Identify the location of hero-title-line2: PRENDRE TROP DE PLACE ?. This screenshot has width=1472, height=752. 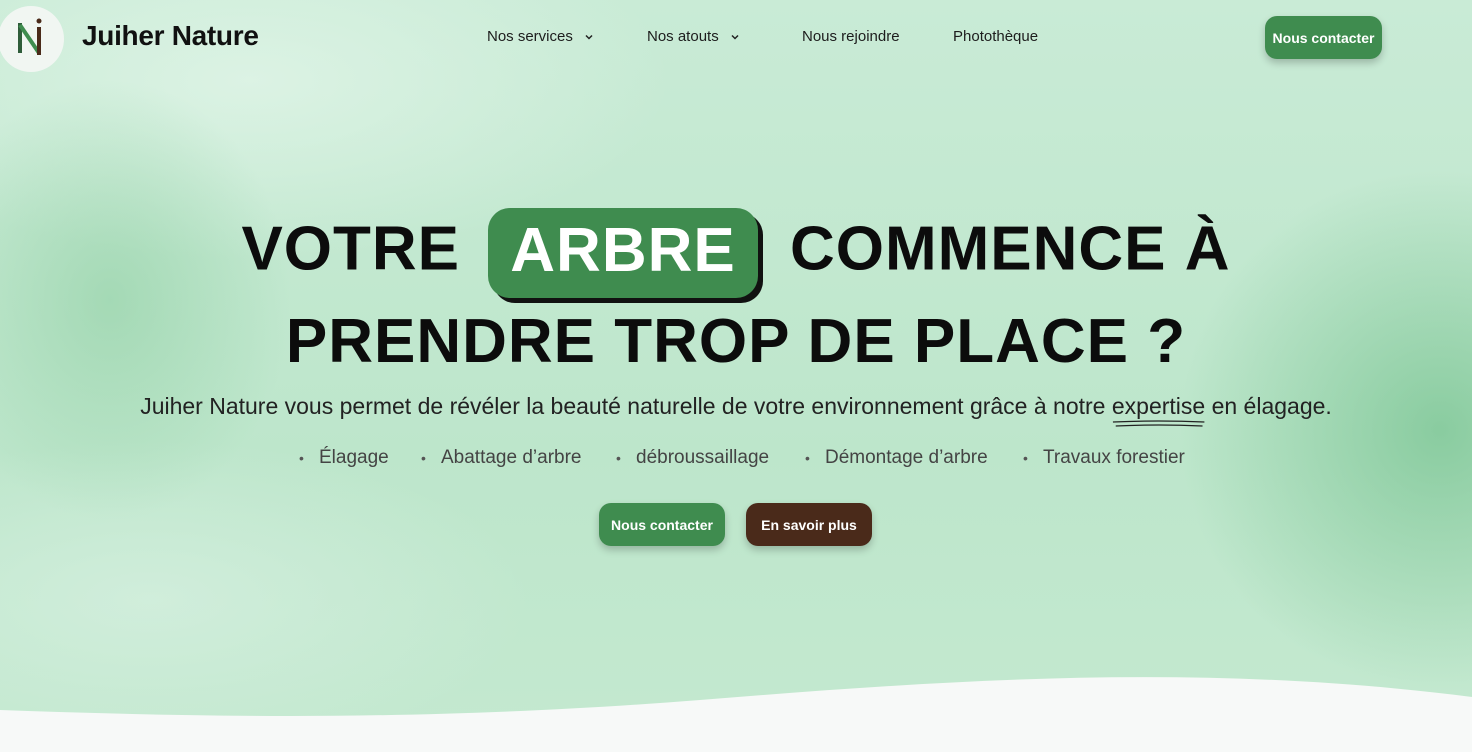
(736, 341).